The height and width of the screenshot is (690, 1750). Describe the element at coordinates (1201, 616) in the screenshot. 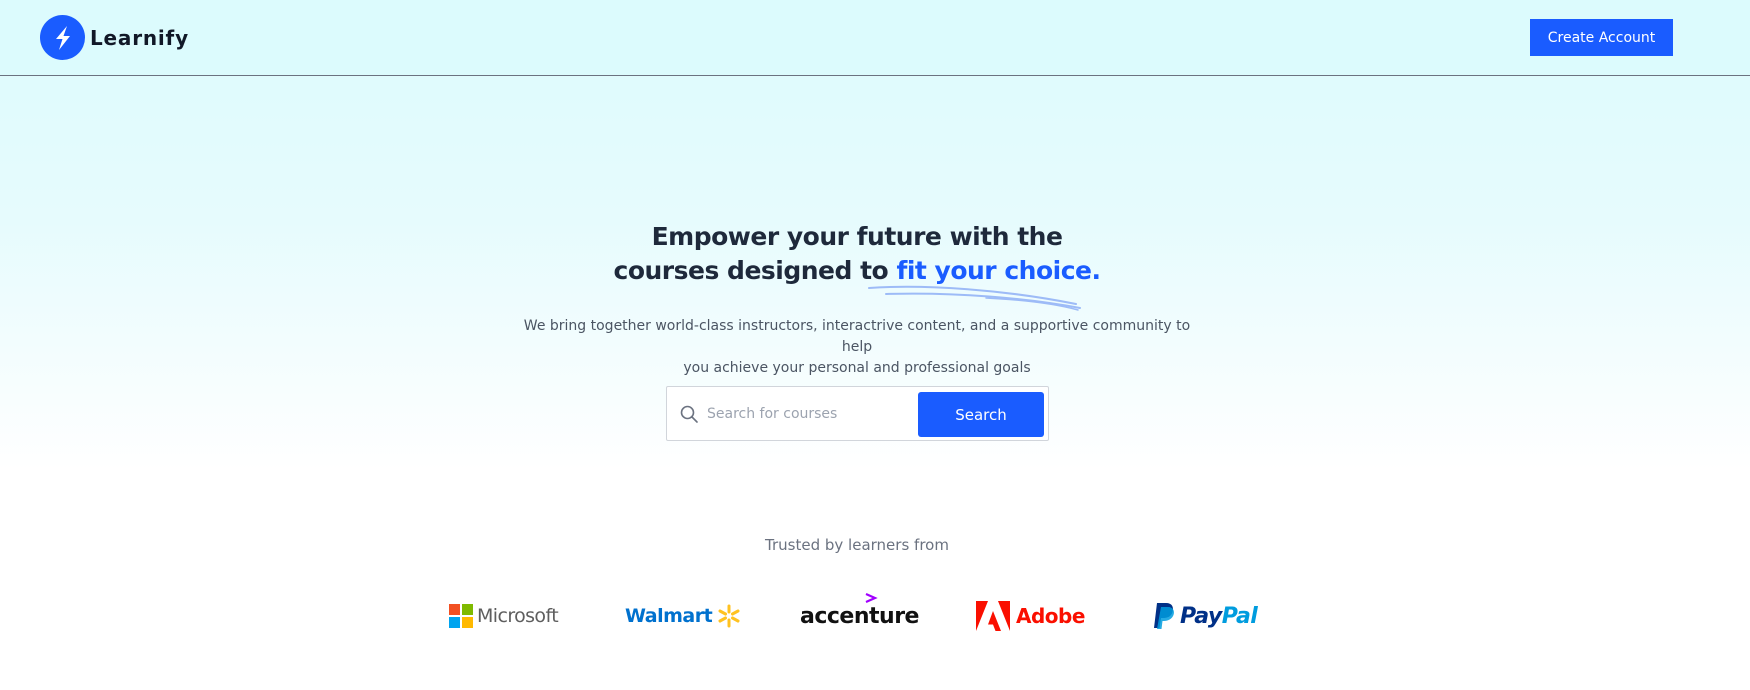

I see `paypal-wordmark-pay: Pay` at that location.